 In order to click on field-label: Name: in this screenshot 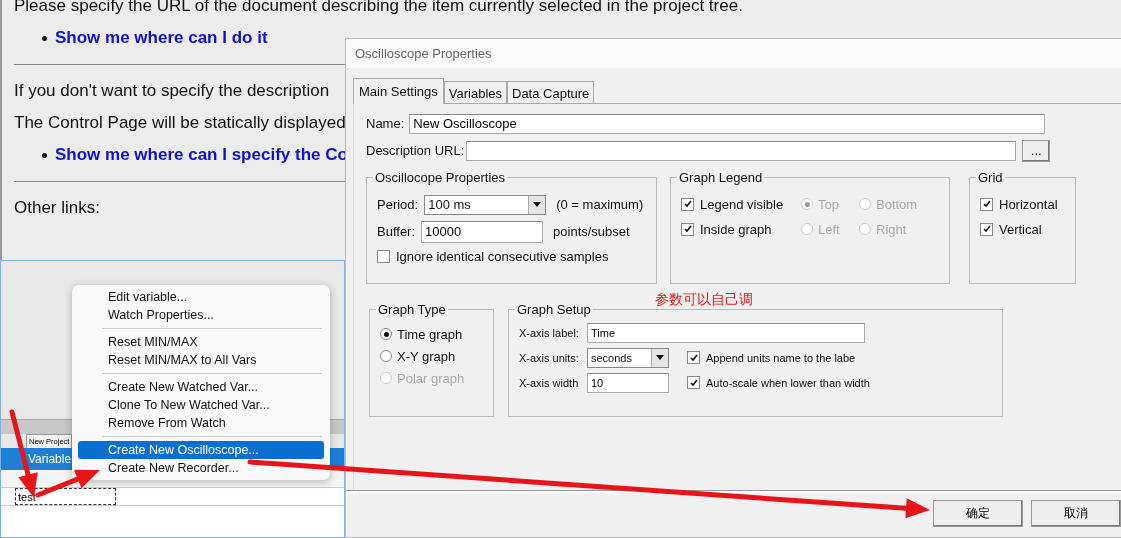, I will do `click(385, 124)`.